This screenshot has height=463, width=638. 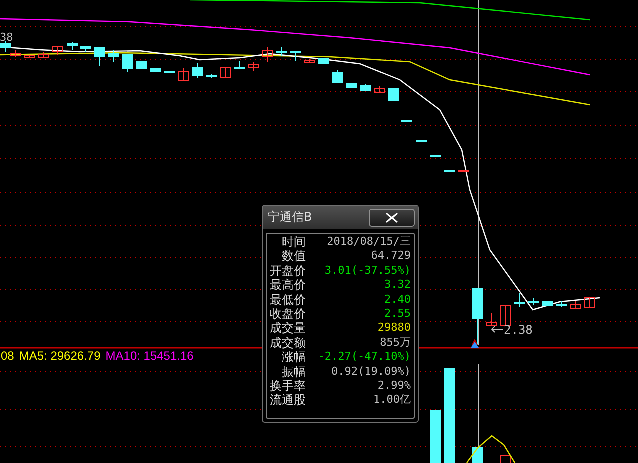 What do you see at coordinates (288, 400) in the screenshot?
I see `field-label: 流通股` at bounding box center [288, 400].